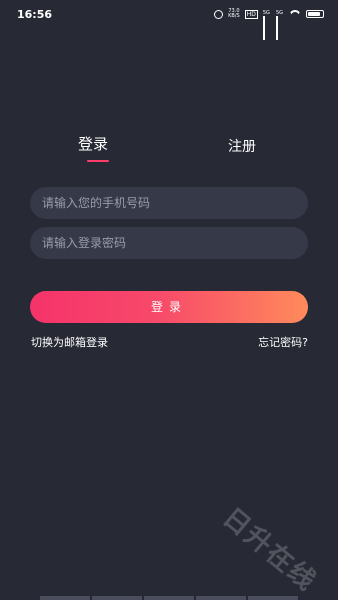 This screenshot has width=338, height=600. What do you see at coordinates (279, 24) in the screenshot?
I see `signal-icon-2: 5G` at bounding box center [279, 24].